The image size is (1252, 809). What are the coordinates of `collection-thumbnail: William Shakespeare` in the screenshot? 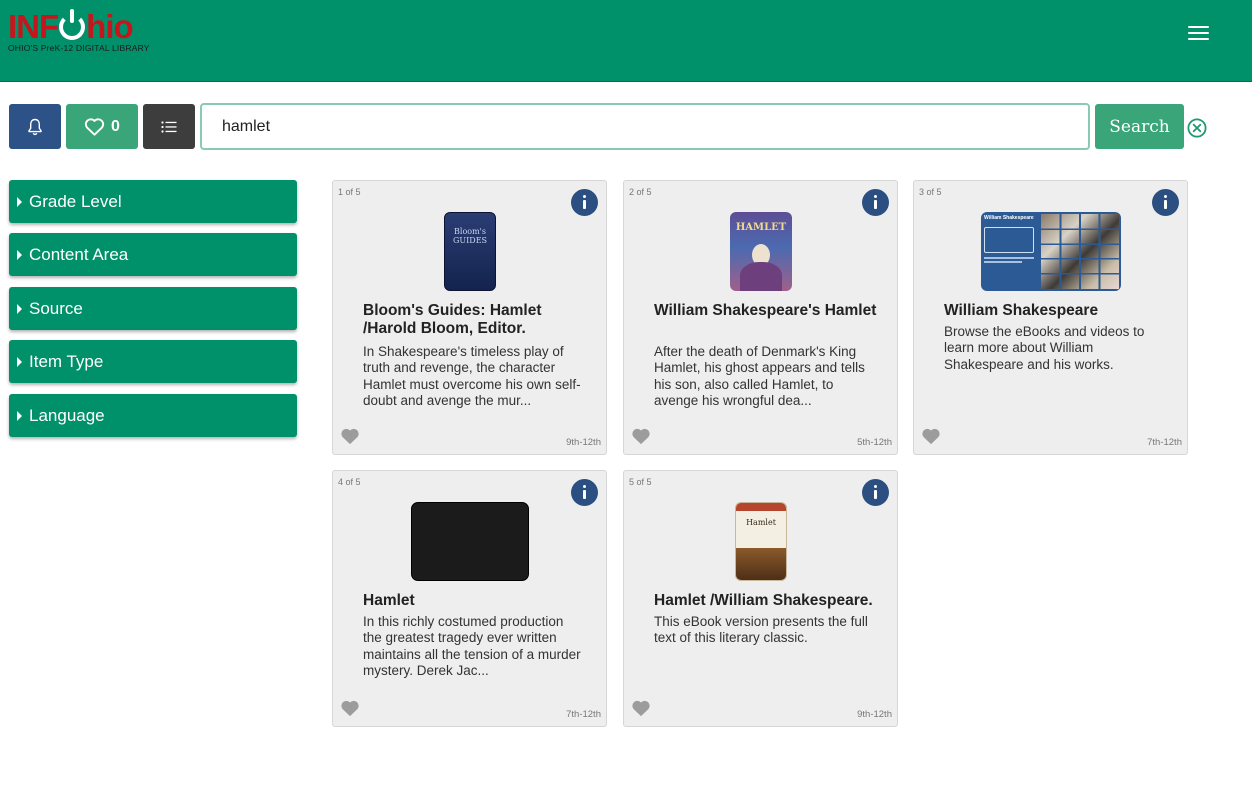 It's located at (1051, 251).